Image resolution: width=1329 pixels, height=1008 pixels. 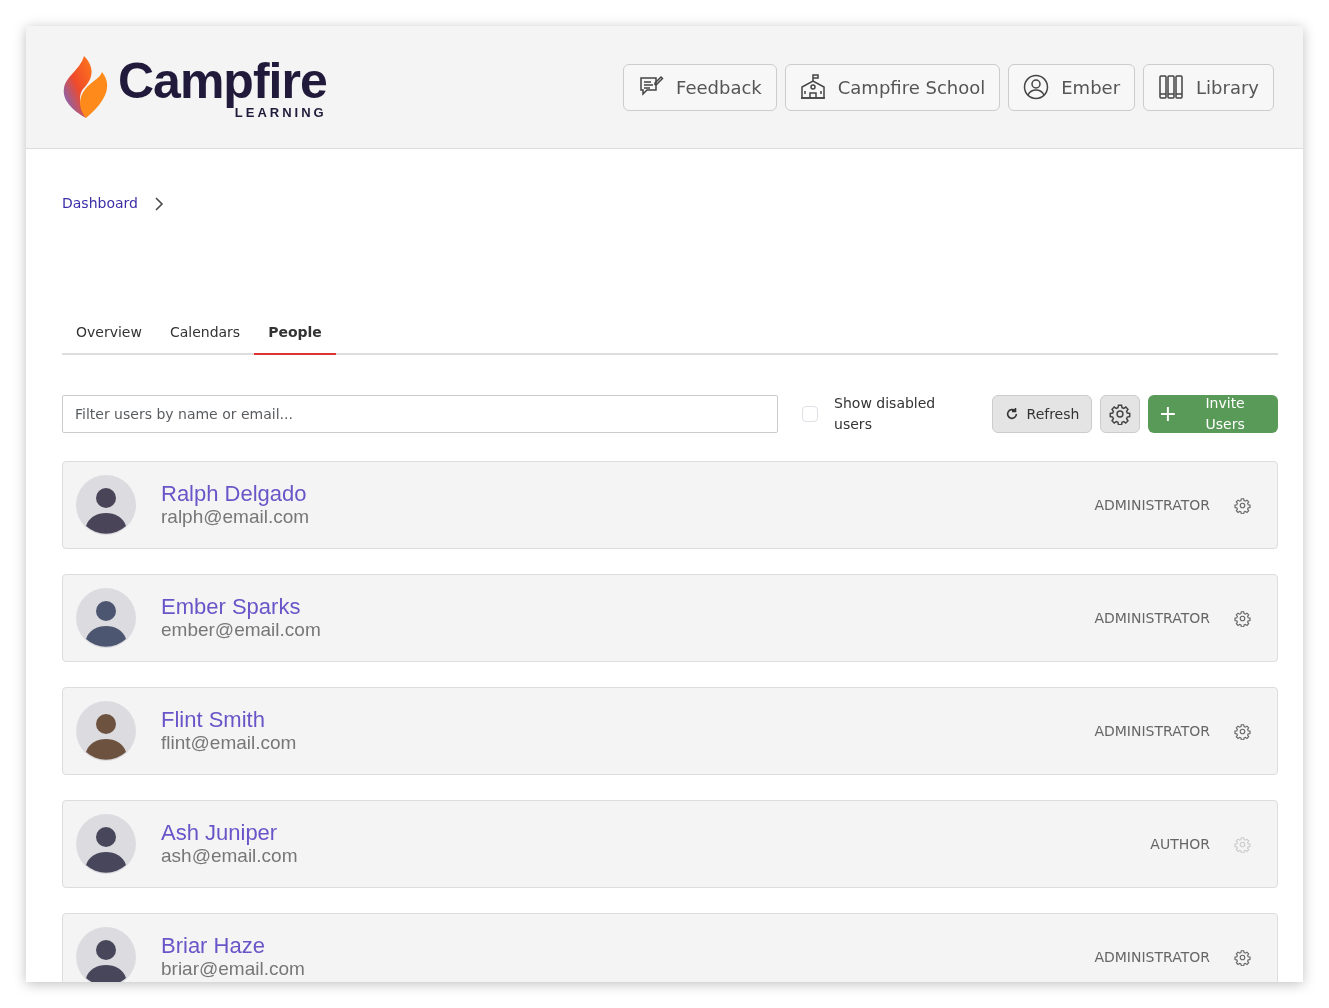 I want to click on header-button: Ember, so click(x=1072, y=87).